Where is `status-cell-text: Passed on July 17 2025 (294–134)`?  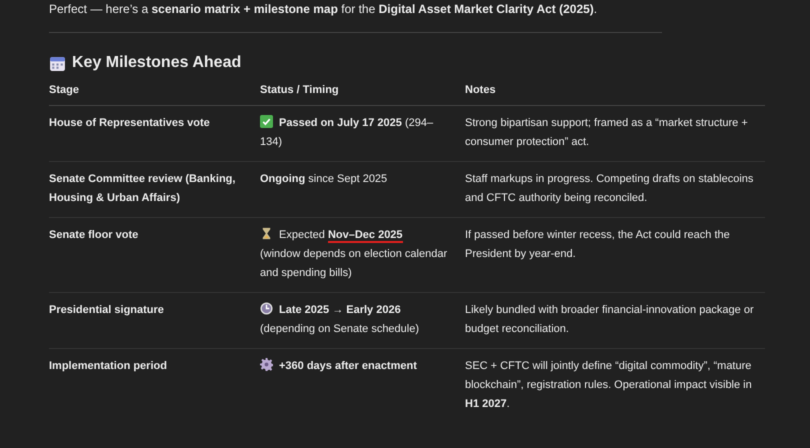
status-cell-text: Passed on July 17 2025 (294–134) is located at coordinates (347, 132).